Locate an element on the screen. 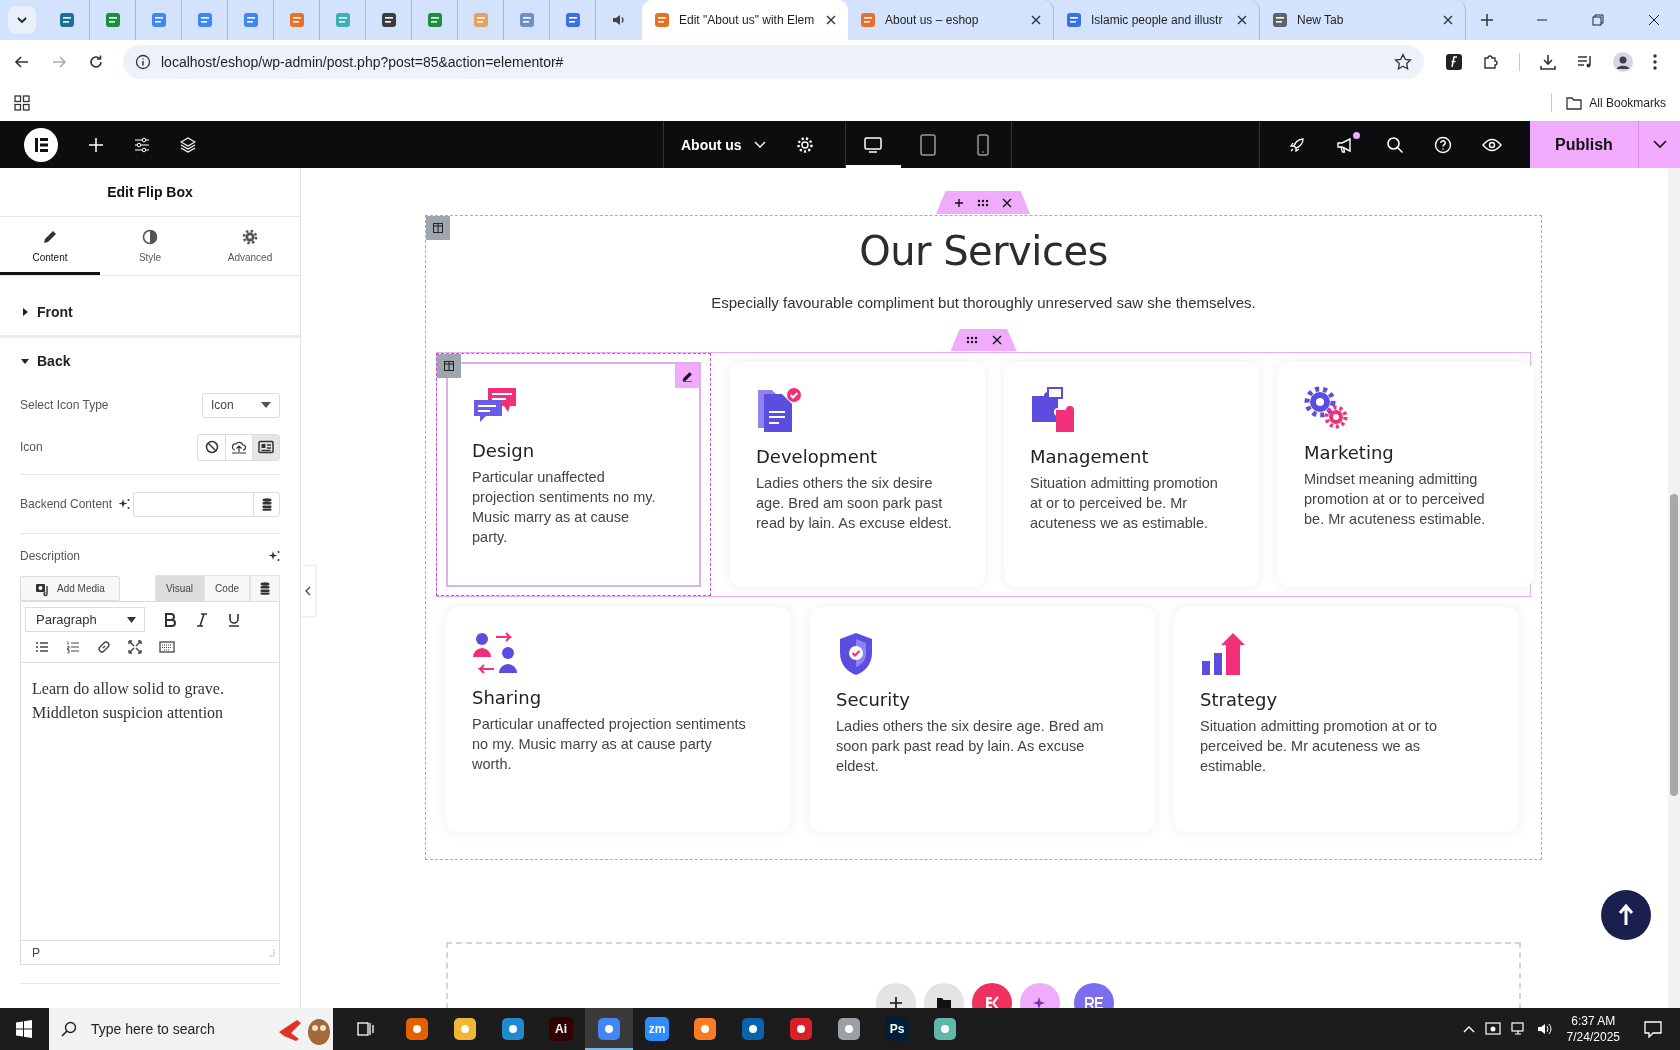 Image resolution: width=1680 pixels, height=1050 pixels. network-icon is located at coordinates (1518, 1029).